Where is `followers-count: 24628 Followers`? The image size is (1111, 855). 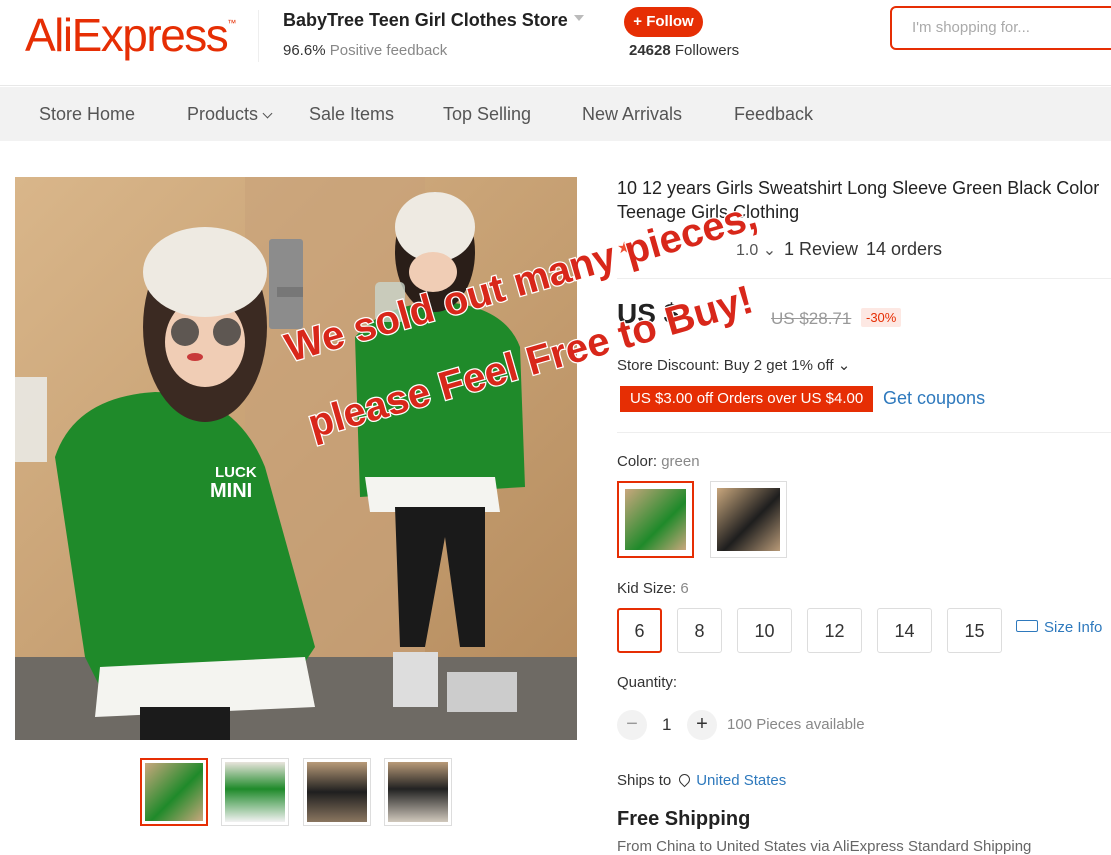
followers-count: 24628 Followers is located at coordinates (684, 50).